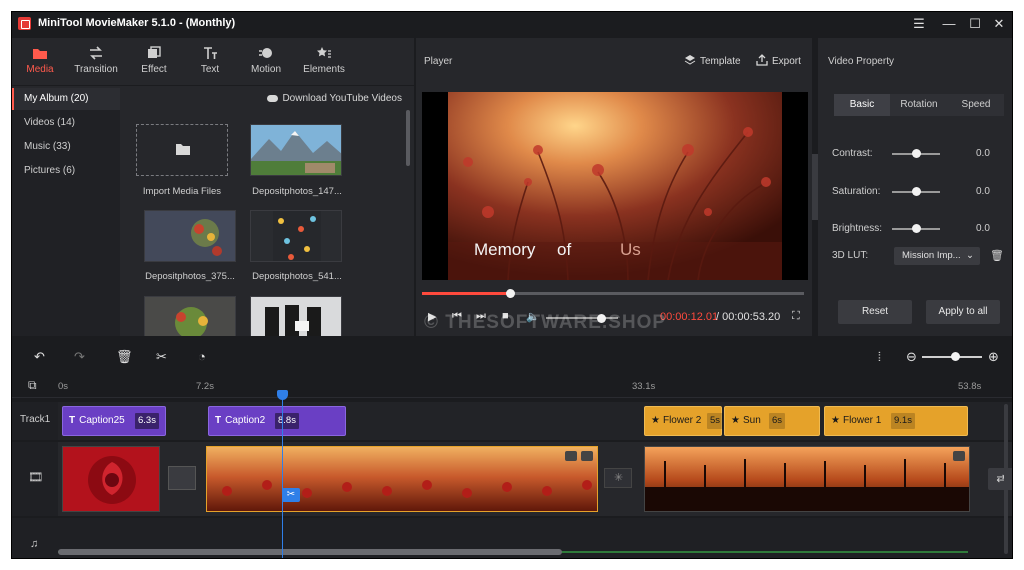  I want to click on contrast-handle, so click(916, 153).